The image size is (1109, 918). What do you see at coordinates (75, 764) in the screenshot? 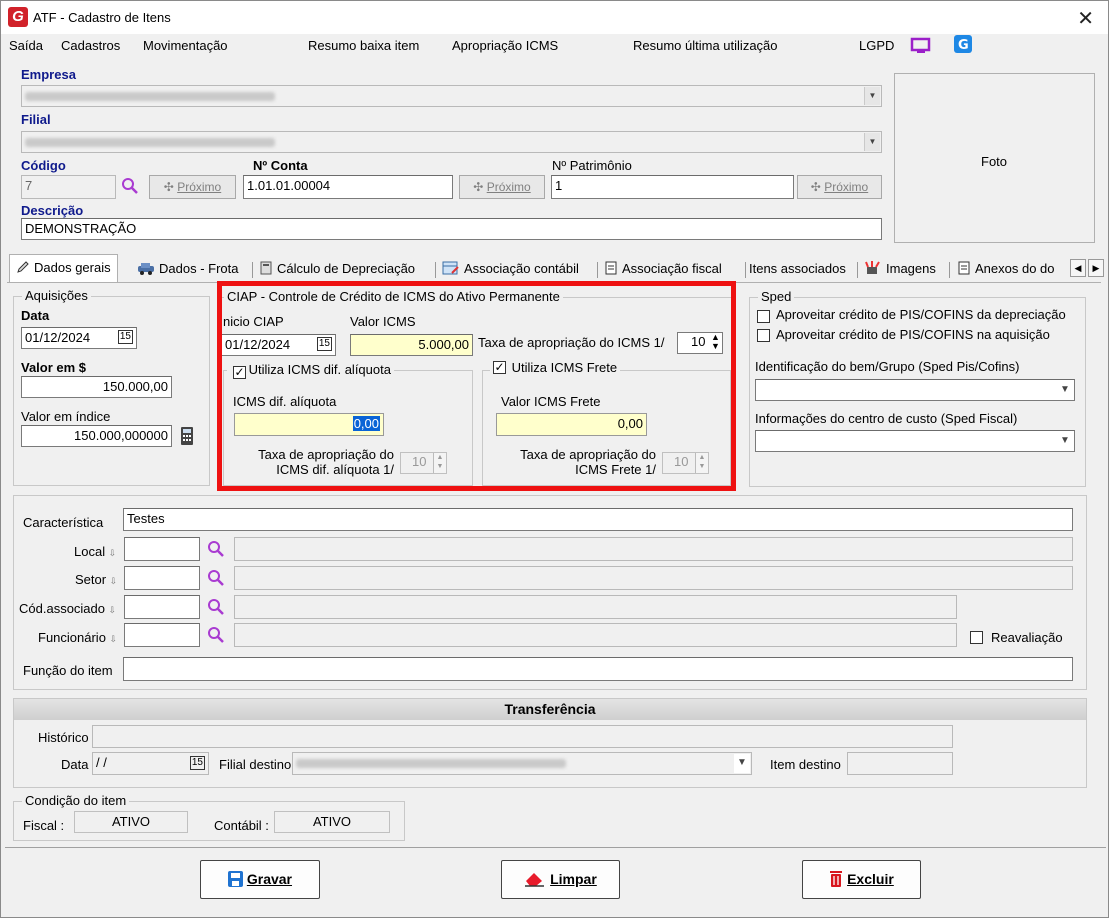
I see `transfer-data-label: Data` at bounding box center [75, 764].